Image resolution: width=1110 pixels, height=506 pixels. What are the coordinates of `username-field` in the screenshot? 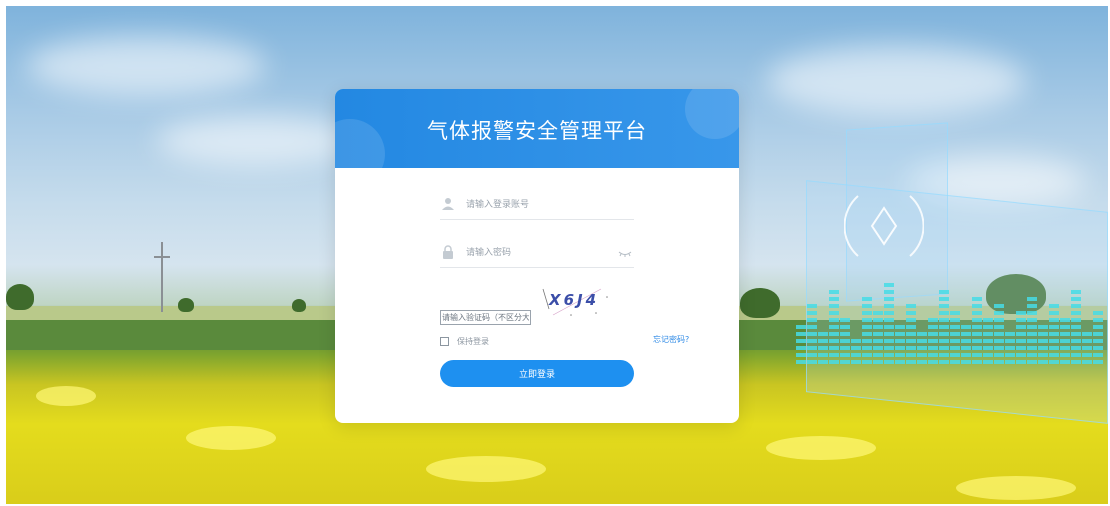 It's located at (537, 204).